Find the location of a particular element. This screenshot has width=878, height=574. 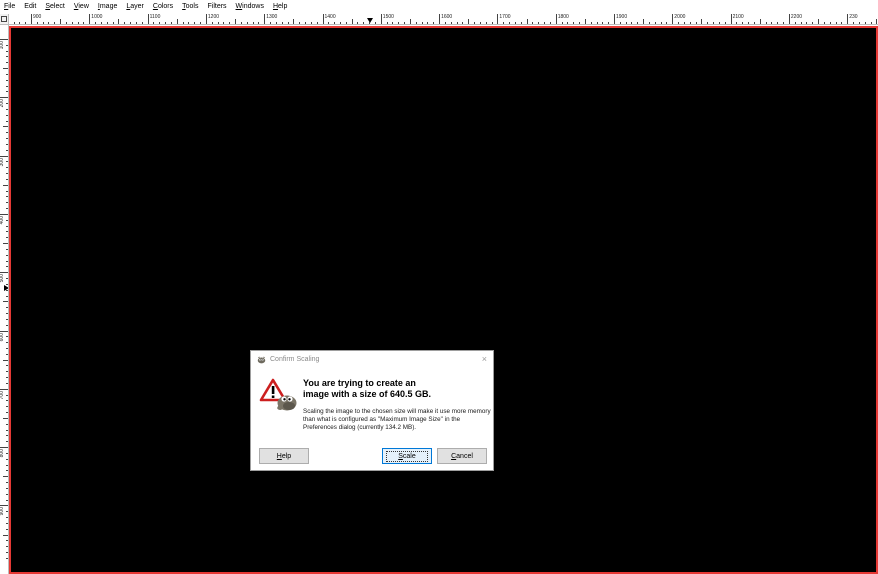

ruler-label: 2200 is located at coordinates (796, 17).